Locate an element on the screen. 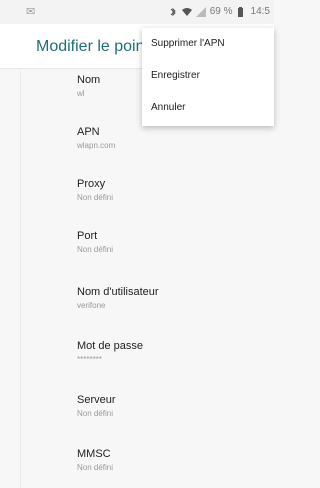 This screenshot has height=488, width=320. list-item-title: Mot de passe is located at coordinates (110, 346).